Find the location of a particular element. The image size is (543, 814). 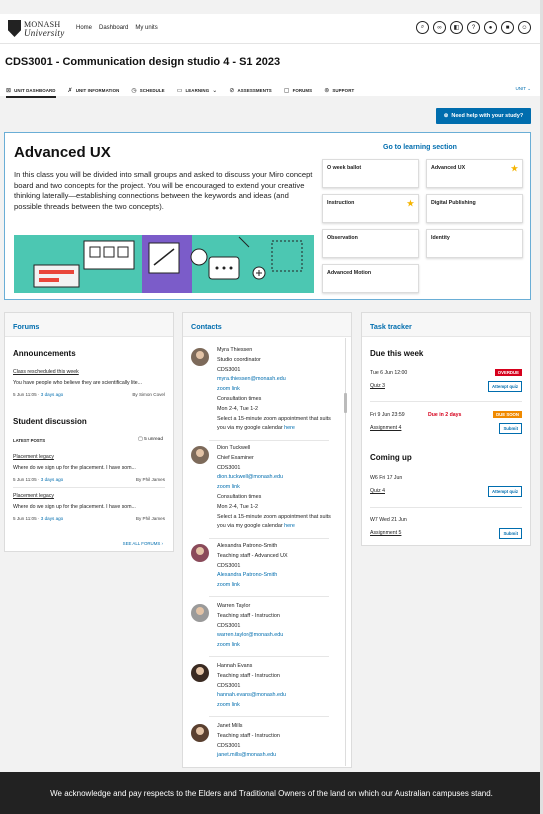

learning-card: Identity is located at coordinates (474, 243).